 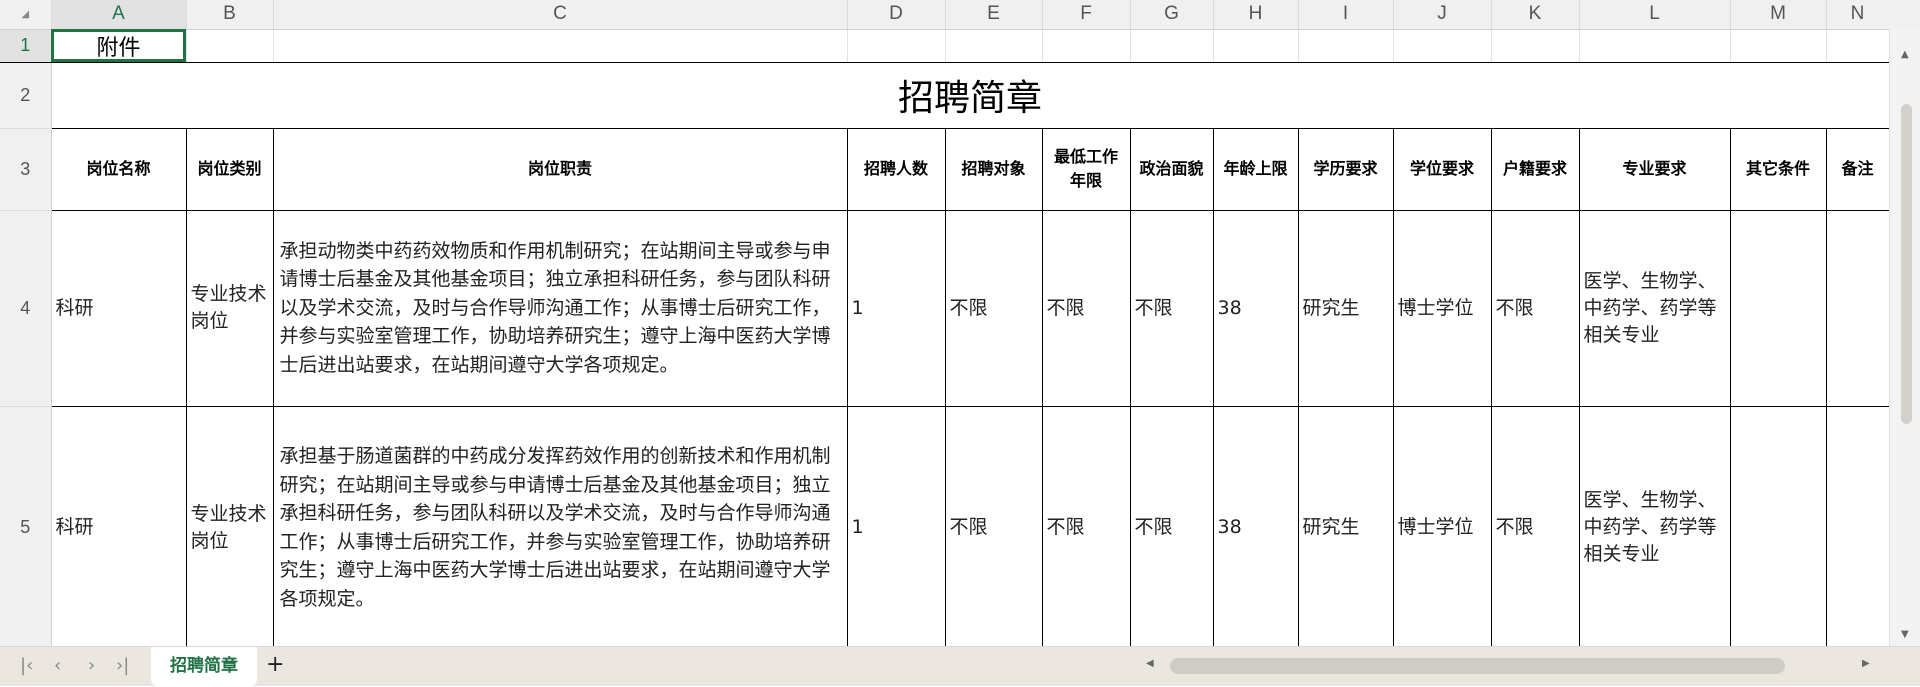 I want to click on column-header-k: K, so click(x=1535, y=15).